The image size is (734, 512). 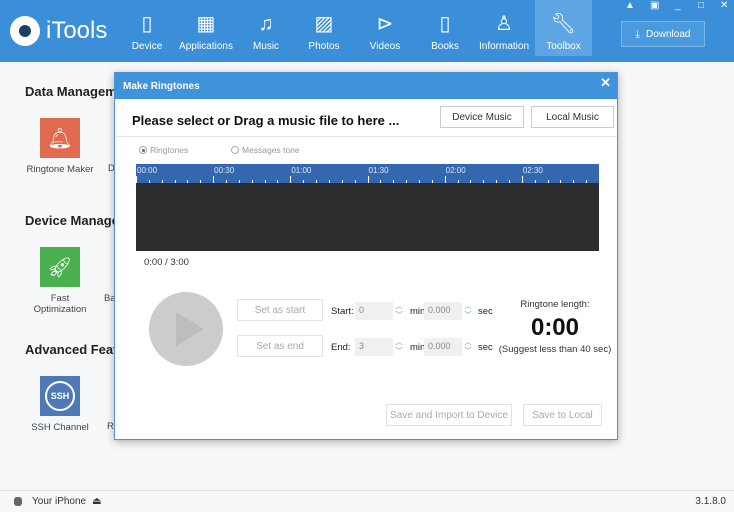 I want to click on nav-toolbox: 🔧︎ Toolbox, so click(x=563, y=28).